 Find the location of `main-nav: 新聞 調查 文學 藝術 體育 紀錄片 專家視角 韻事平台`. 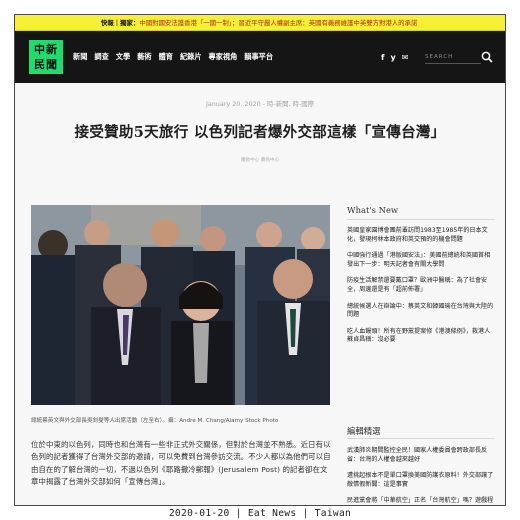

main-nav: 新聞 調查 文學 藝術 體育 紀錄片 專家視角 韻事平台 is located at coordinates (176, 57).